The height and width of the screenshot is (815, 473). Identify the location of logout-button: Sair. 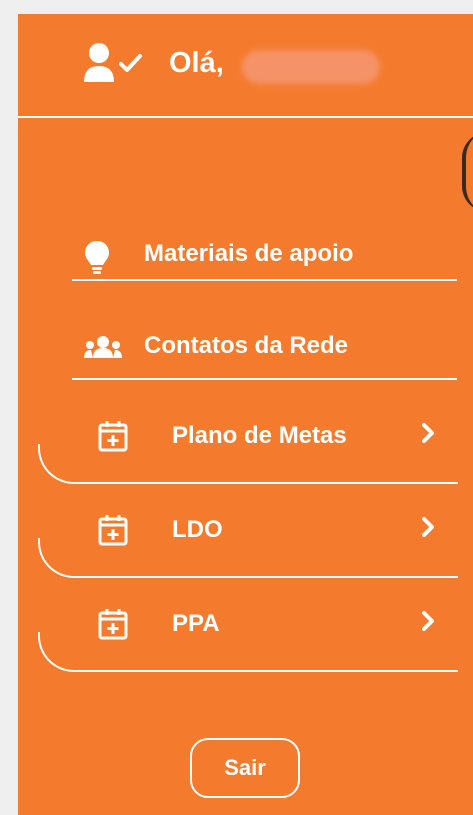
(245, 768).